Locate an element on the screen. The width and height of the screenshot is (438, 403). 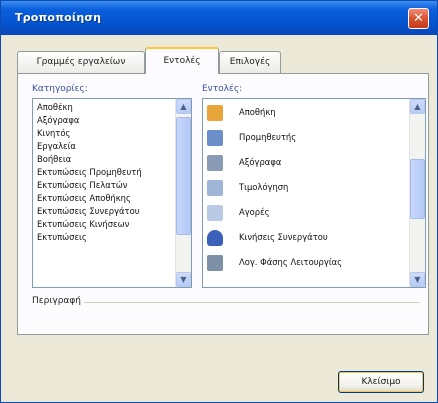
commands-label: Εντολές: is located at coordinates (222, 89).